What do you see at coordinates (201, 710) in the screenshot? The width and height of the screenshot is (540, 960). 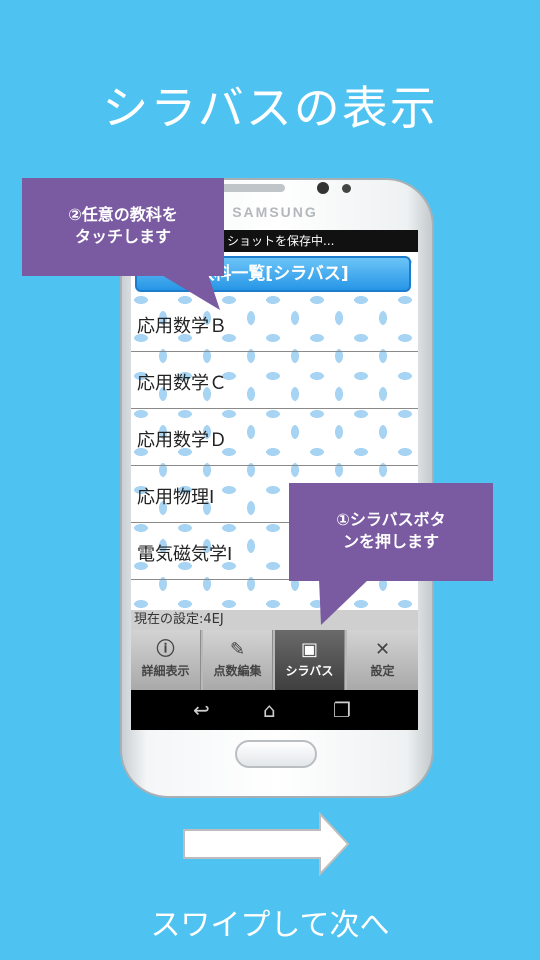 I see `back-icon: ↩` at bounding box center [201, 710].